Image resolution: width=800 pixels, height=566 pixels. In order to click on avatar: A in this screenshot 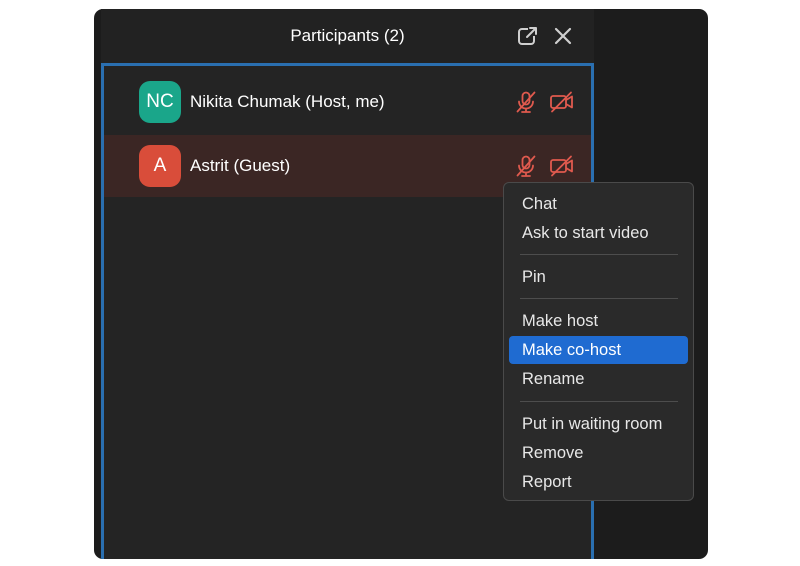, I will do `click(160, 166)`.